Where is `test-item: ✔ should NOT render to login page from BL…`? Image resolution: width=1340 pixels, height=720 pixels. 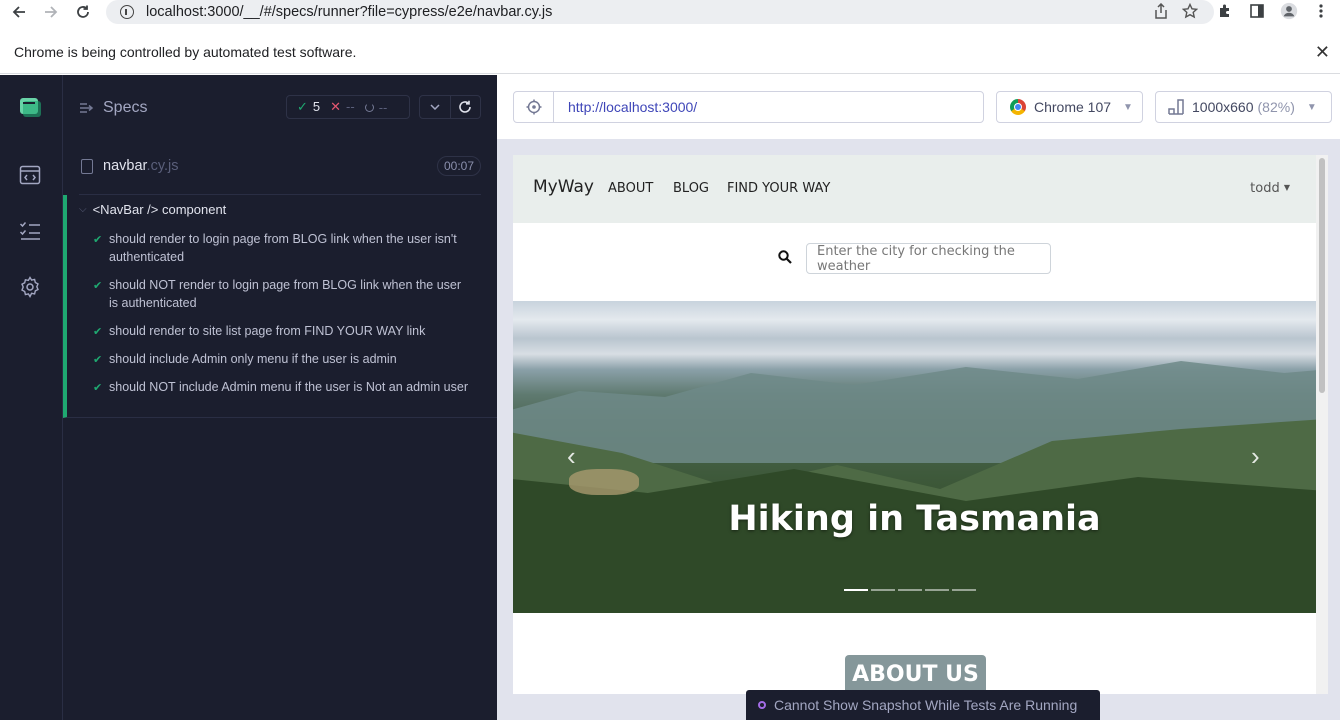
test-item: ✔ should NOT render to login page from BL… is located at coordinates (283, 294).